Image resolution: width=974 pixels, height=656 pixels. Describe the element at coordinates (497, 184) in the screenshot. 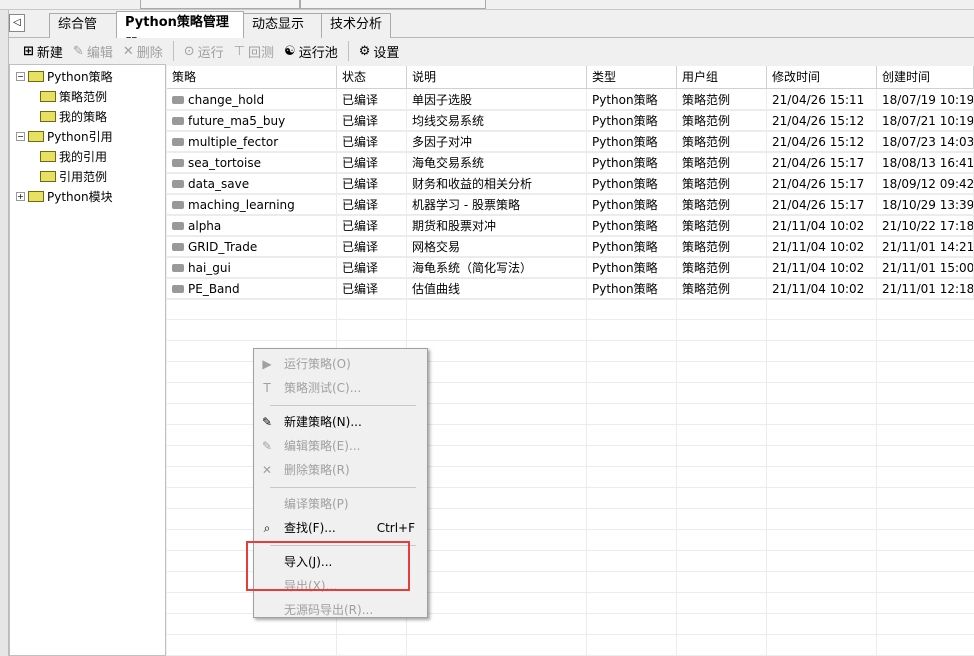

I see `table-cell: 财务和收益的相关分析` at that location.